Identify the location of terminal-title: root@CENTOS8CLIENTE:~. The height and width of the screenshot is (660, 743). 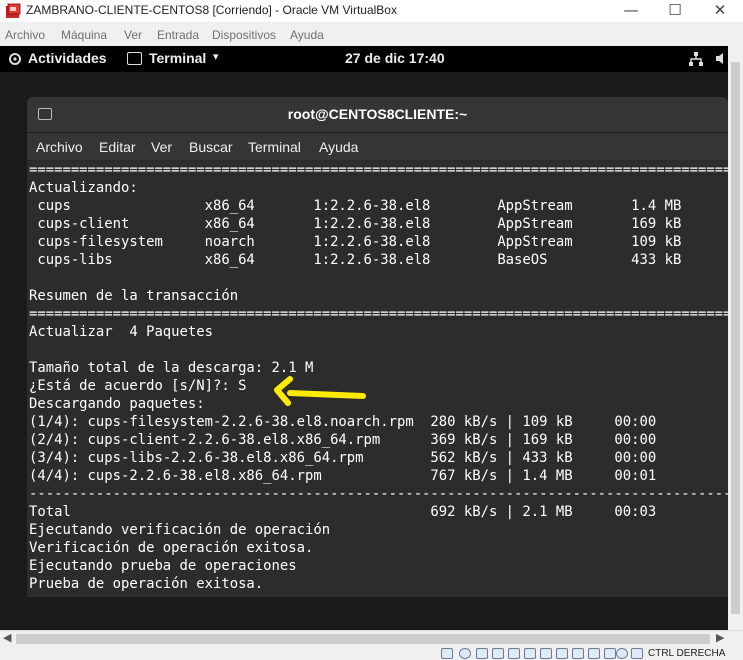
(377, 114).